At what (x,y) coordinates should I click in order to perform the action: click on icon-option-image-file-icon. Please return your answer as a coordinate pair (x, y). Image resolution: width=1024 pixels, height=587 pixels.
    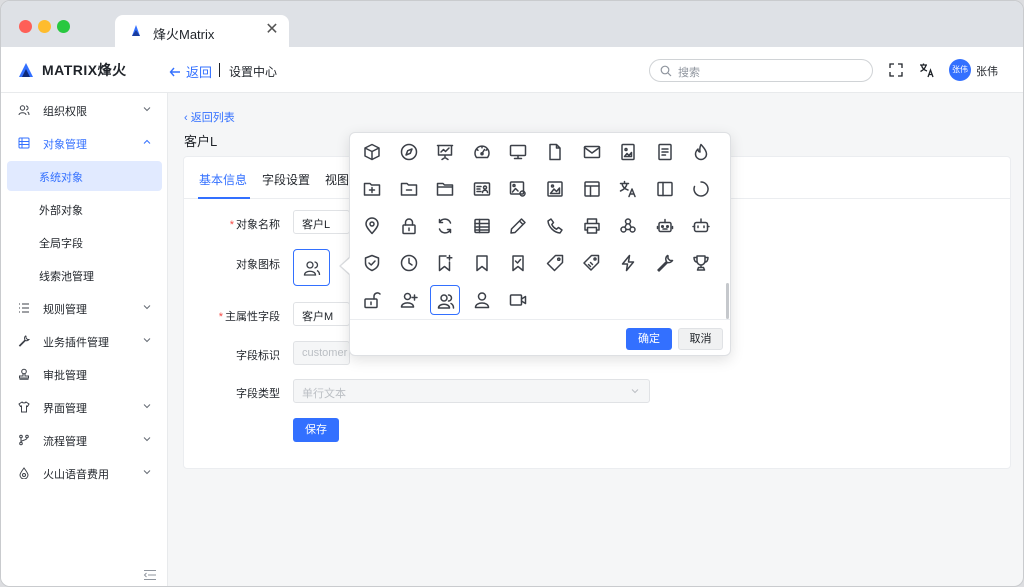
    Looking at the image, I should click on (628, 152).